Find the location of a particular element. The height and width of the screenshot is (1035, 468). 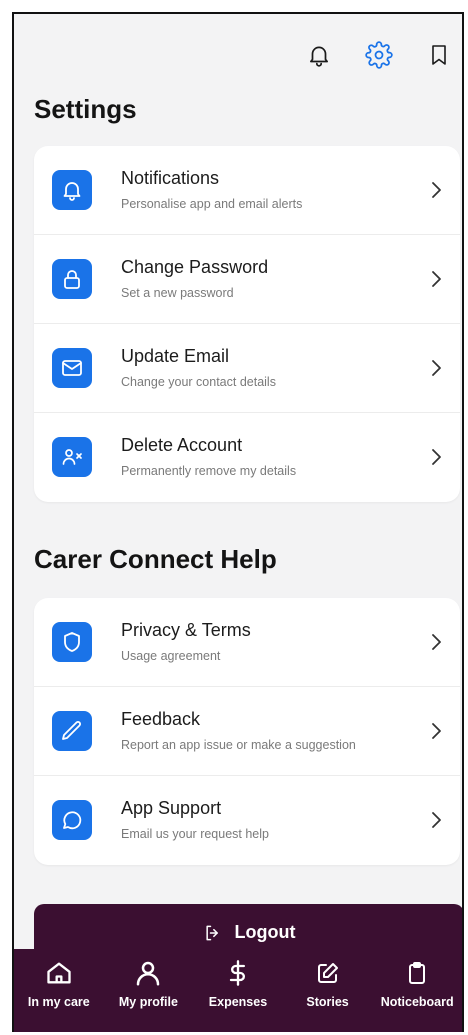

row-title: Feedback is located at coordinates (161, 719).